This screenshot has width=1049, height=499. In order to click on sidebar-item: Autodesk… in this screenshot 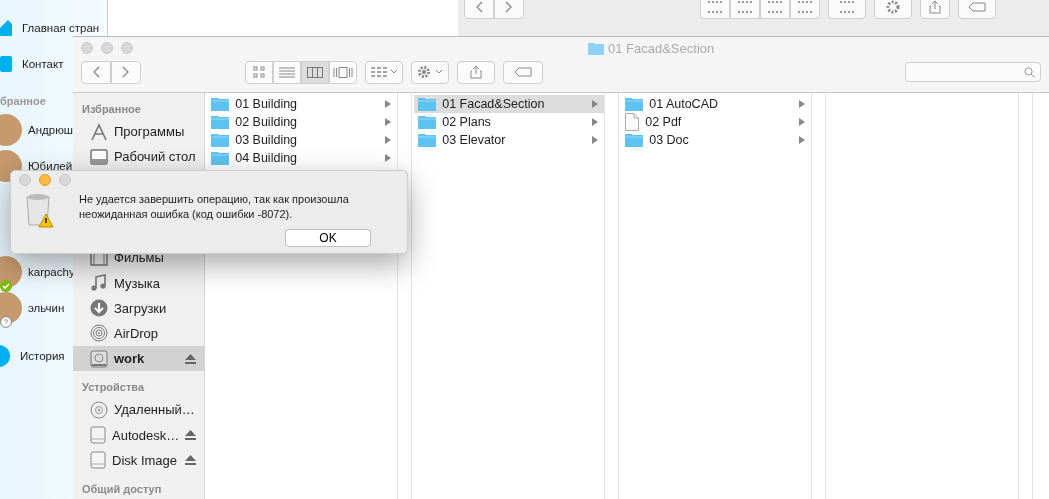, I will do `click(139, 435)`.